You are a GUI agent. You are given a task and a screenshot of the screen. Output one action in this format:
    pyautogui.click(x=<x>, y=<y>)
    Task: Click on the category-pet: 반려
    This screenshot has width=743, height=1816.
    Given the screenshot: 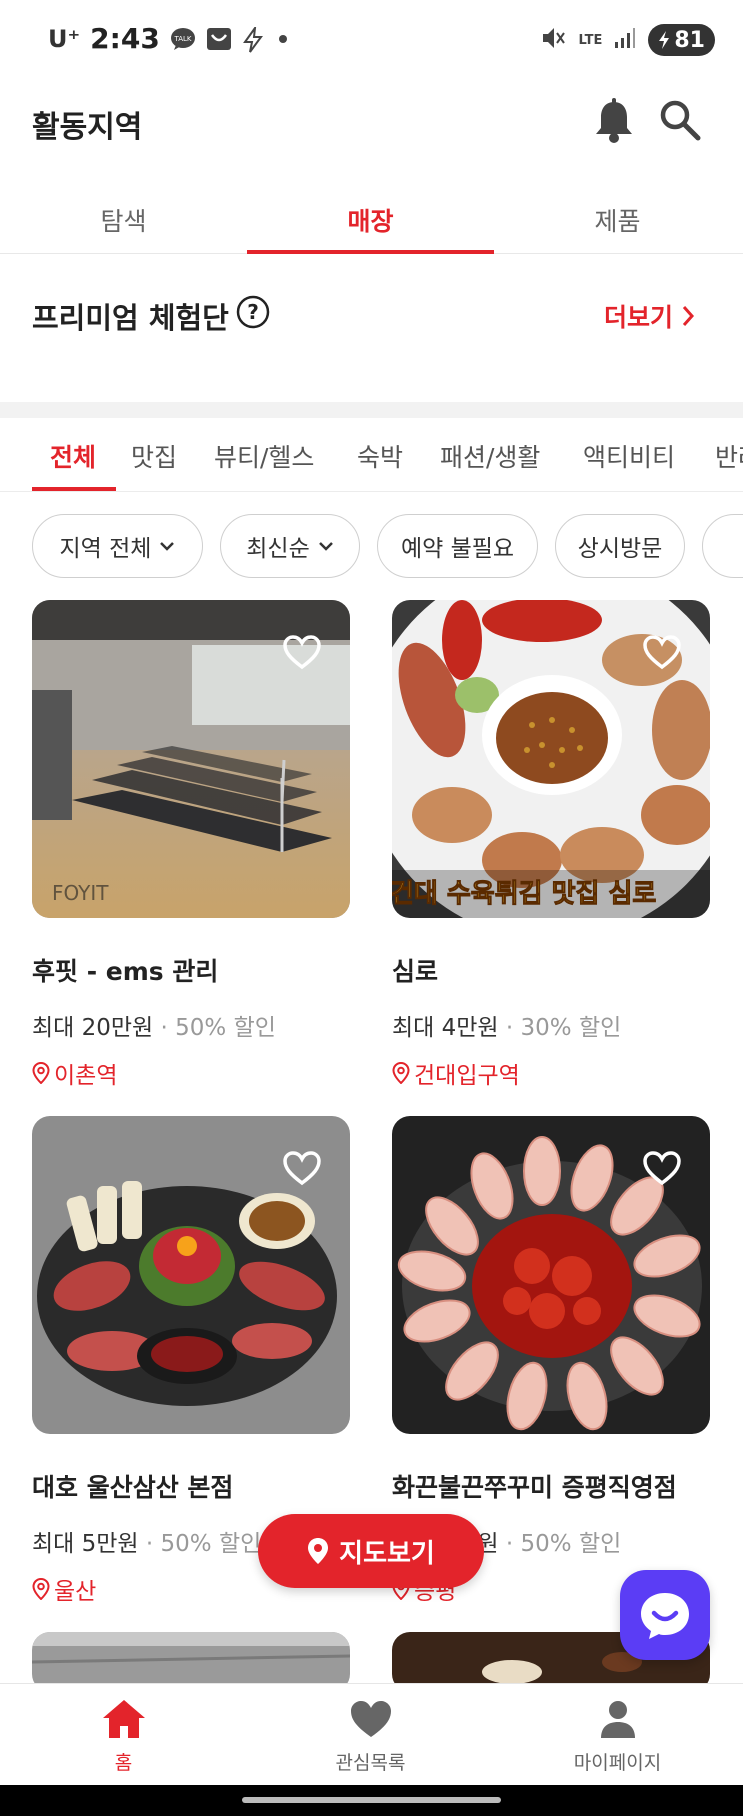 What is the action you would take?
    pyautogui.click(x=729, y=456)
    